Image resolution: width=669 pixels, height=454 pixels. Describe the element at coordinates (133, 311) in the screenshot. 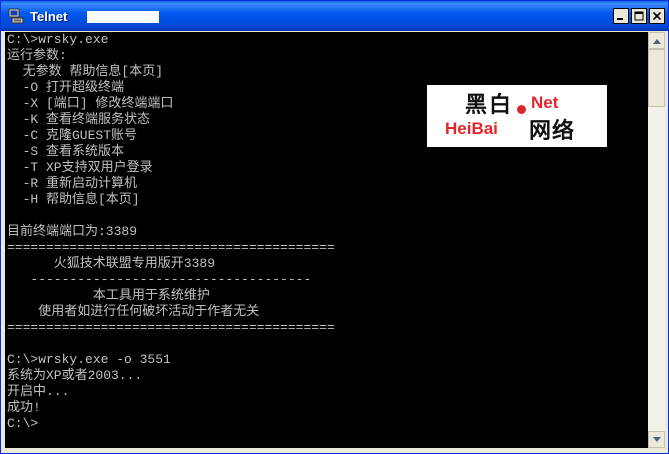

I see `console-line: 使用者如进行任何破坏活动于作者无关` at that location.